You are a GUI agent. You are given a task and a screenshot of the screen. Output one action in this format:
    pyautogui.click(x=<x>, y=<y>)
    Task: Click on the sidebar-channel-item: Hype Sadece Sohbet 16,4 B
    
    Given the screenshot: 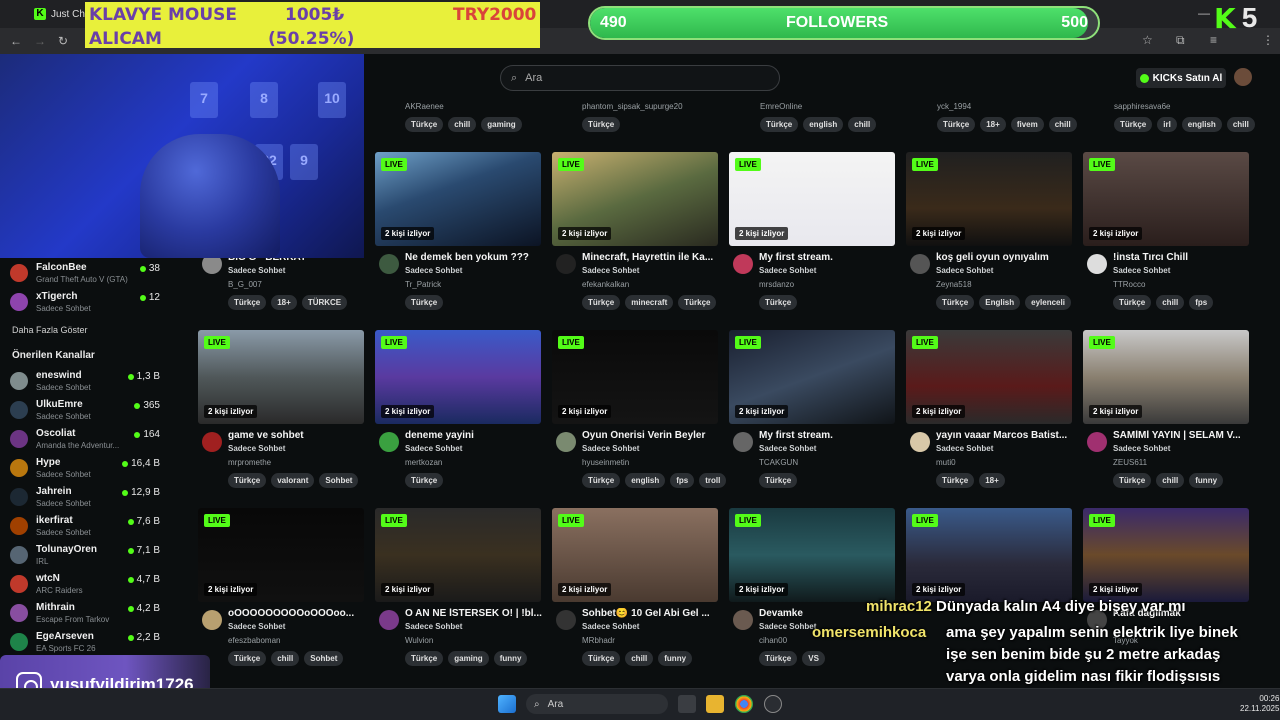 What is the action you would take?
    pyautogui.click(x=85, y=471)
    